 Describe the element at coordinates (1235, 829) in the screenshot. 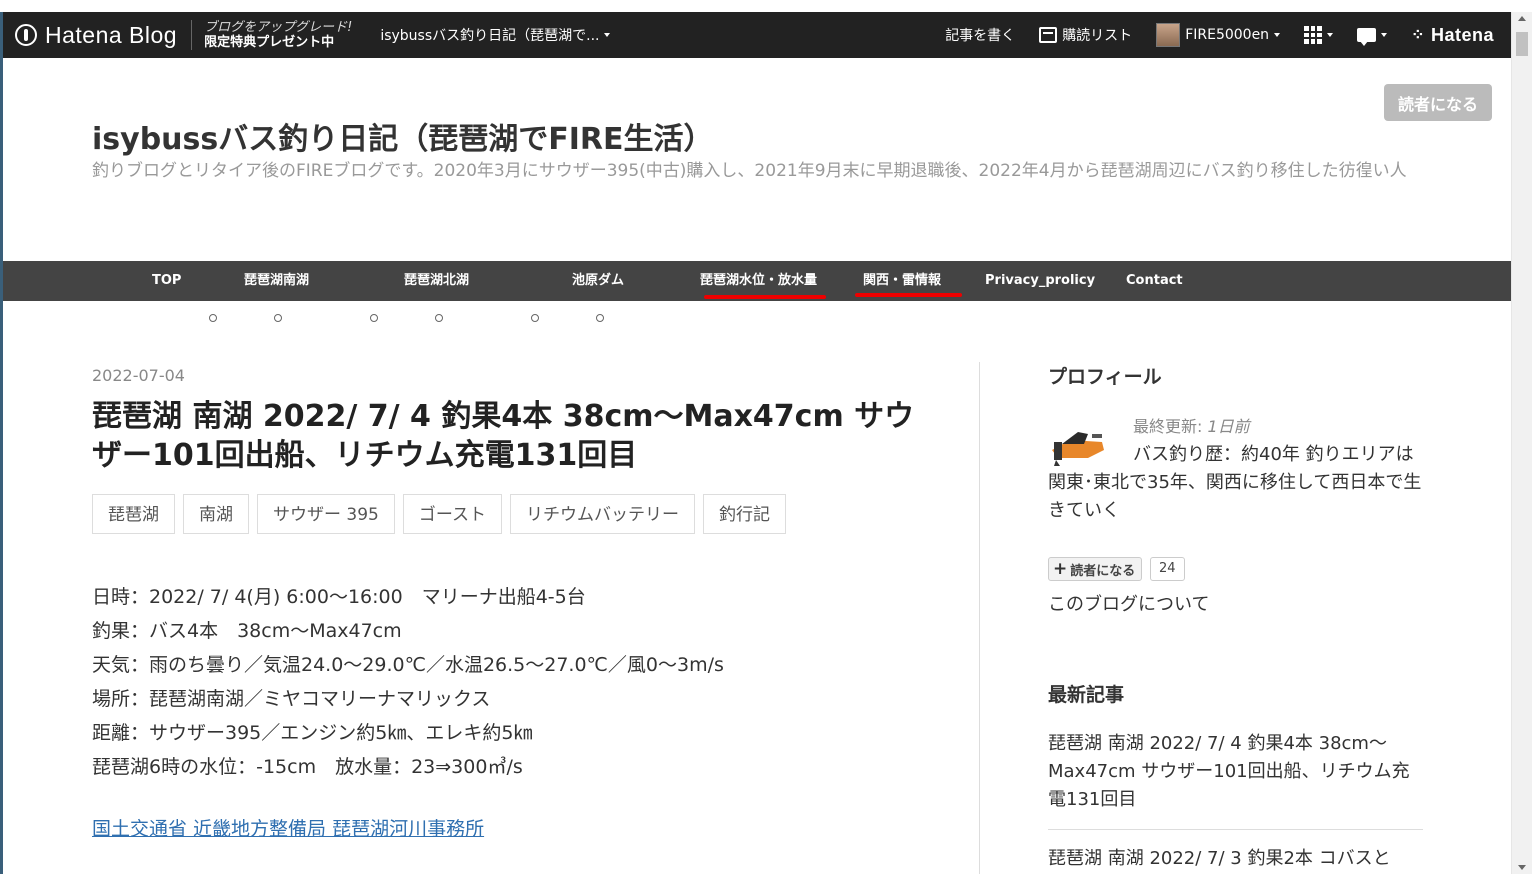

I see `recent-divider` at that location.